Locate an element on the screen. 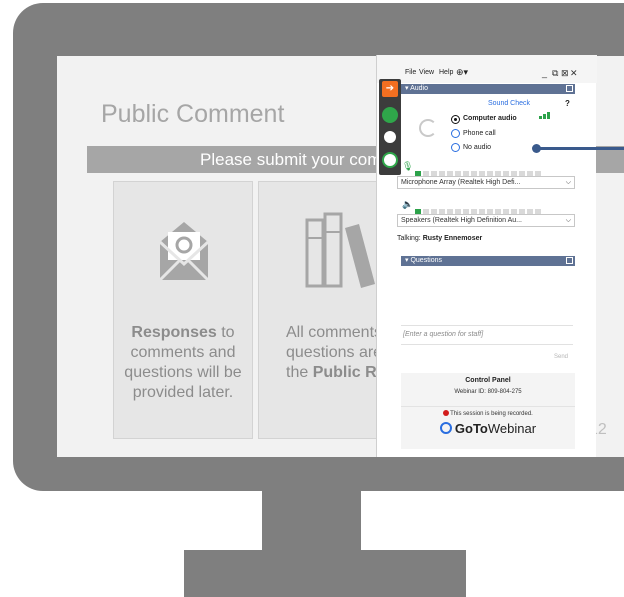  menu-file: File is located at coordinates (410, 72).